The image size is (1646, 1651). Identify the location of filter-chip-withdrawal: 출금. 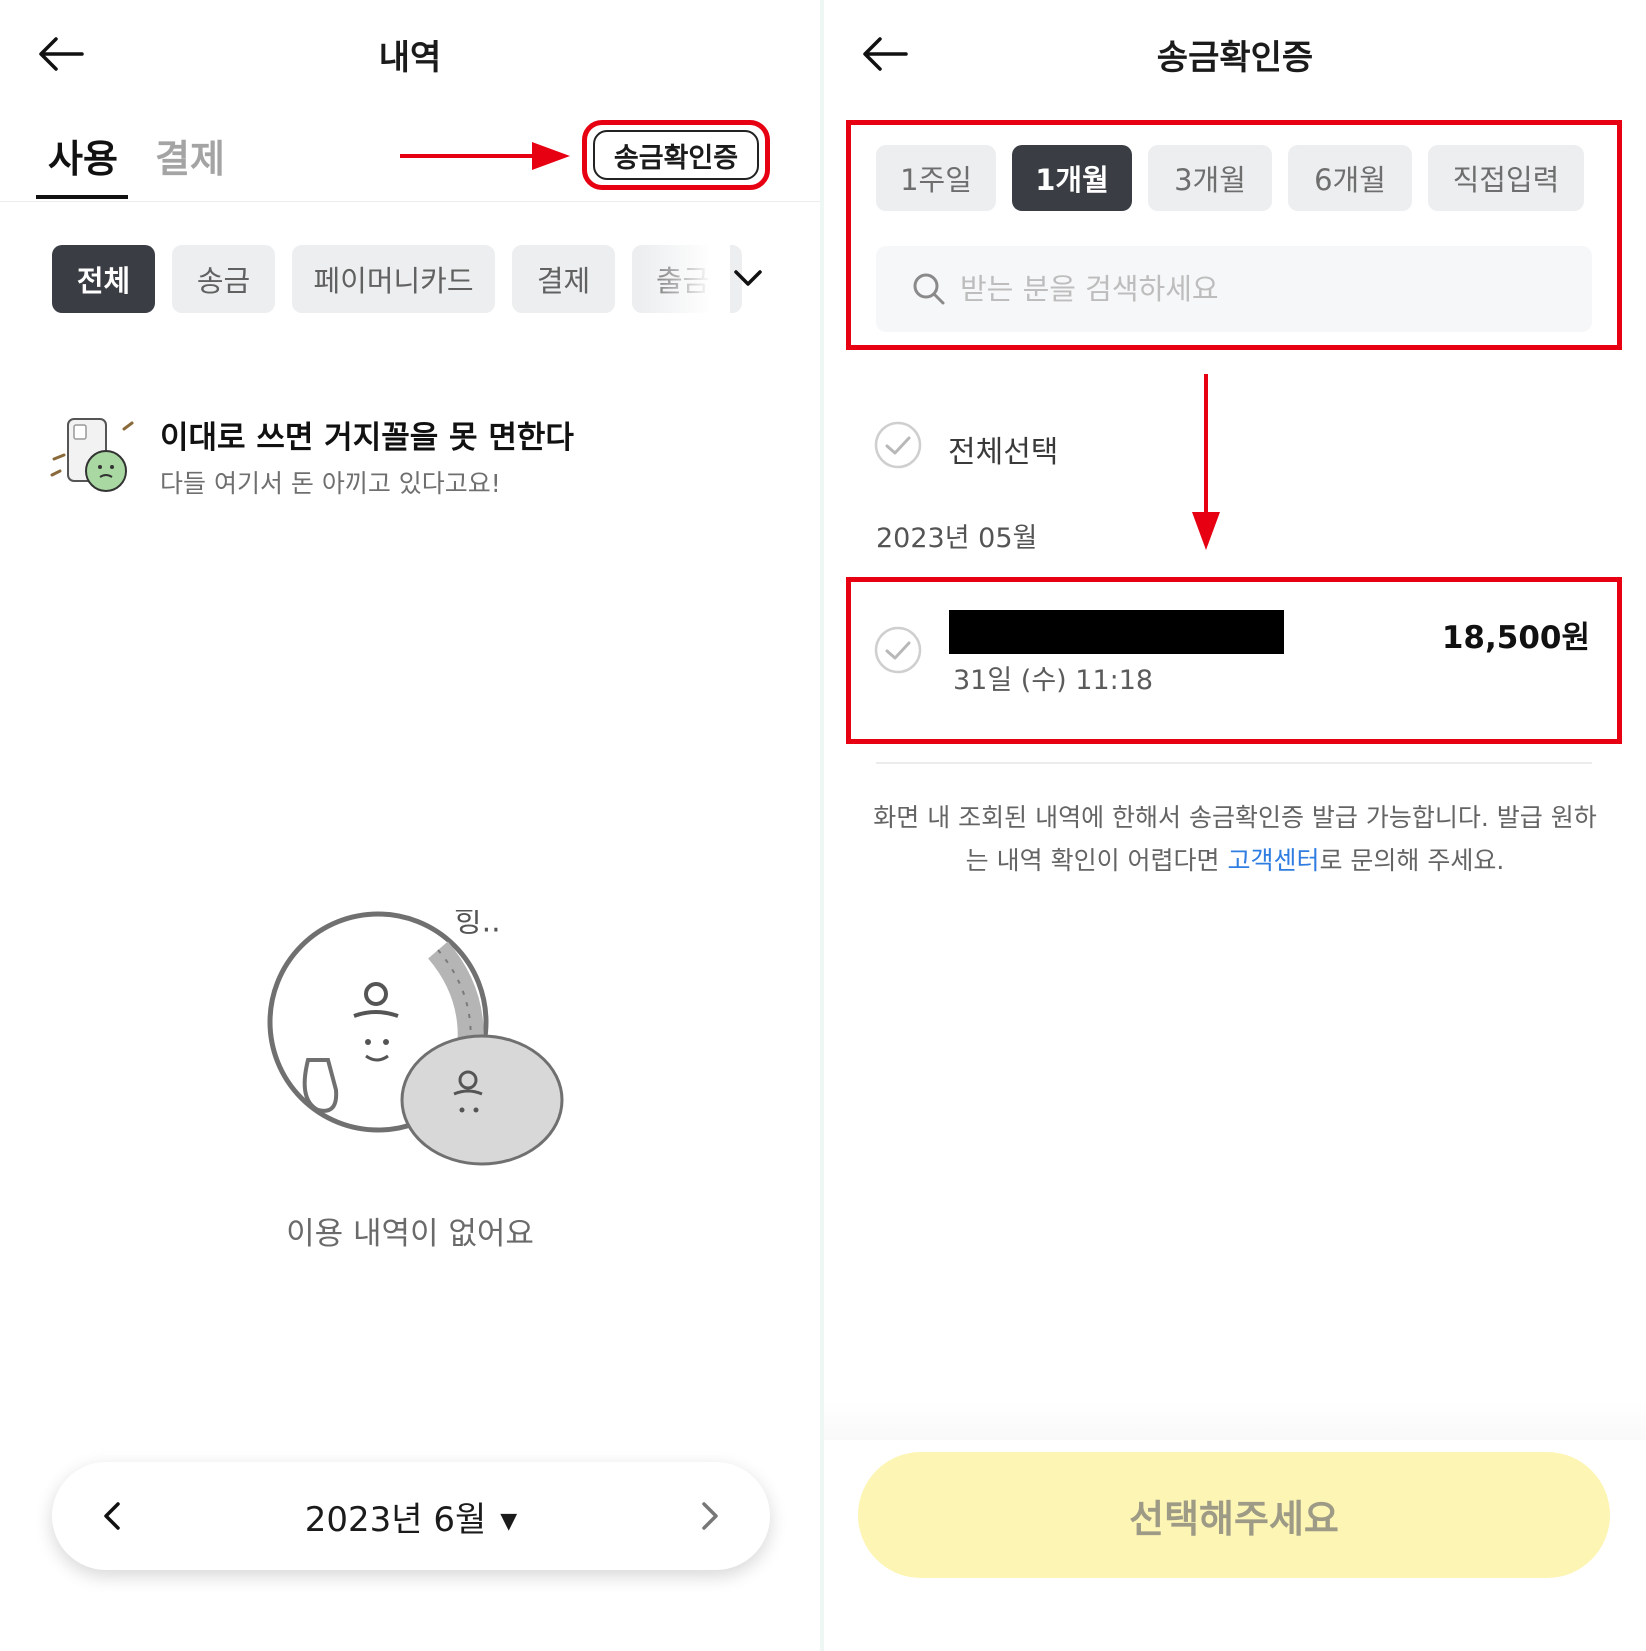
(687, 279).